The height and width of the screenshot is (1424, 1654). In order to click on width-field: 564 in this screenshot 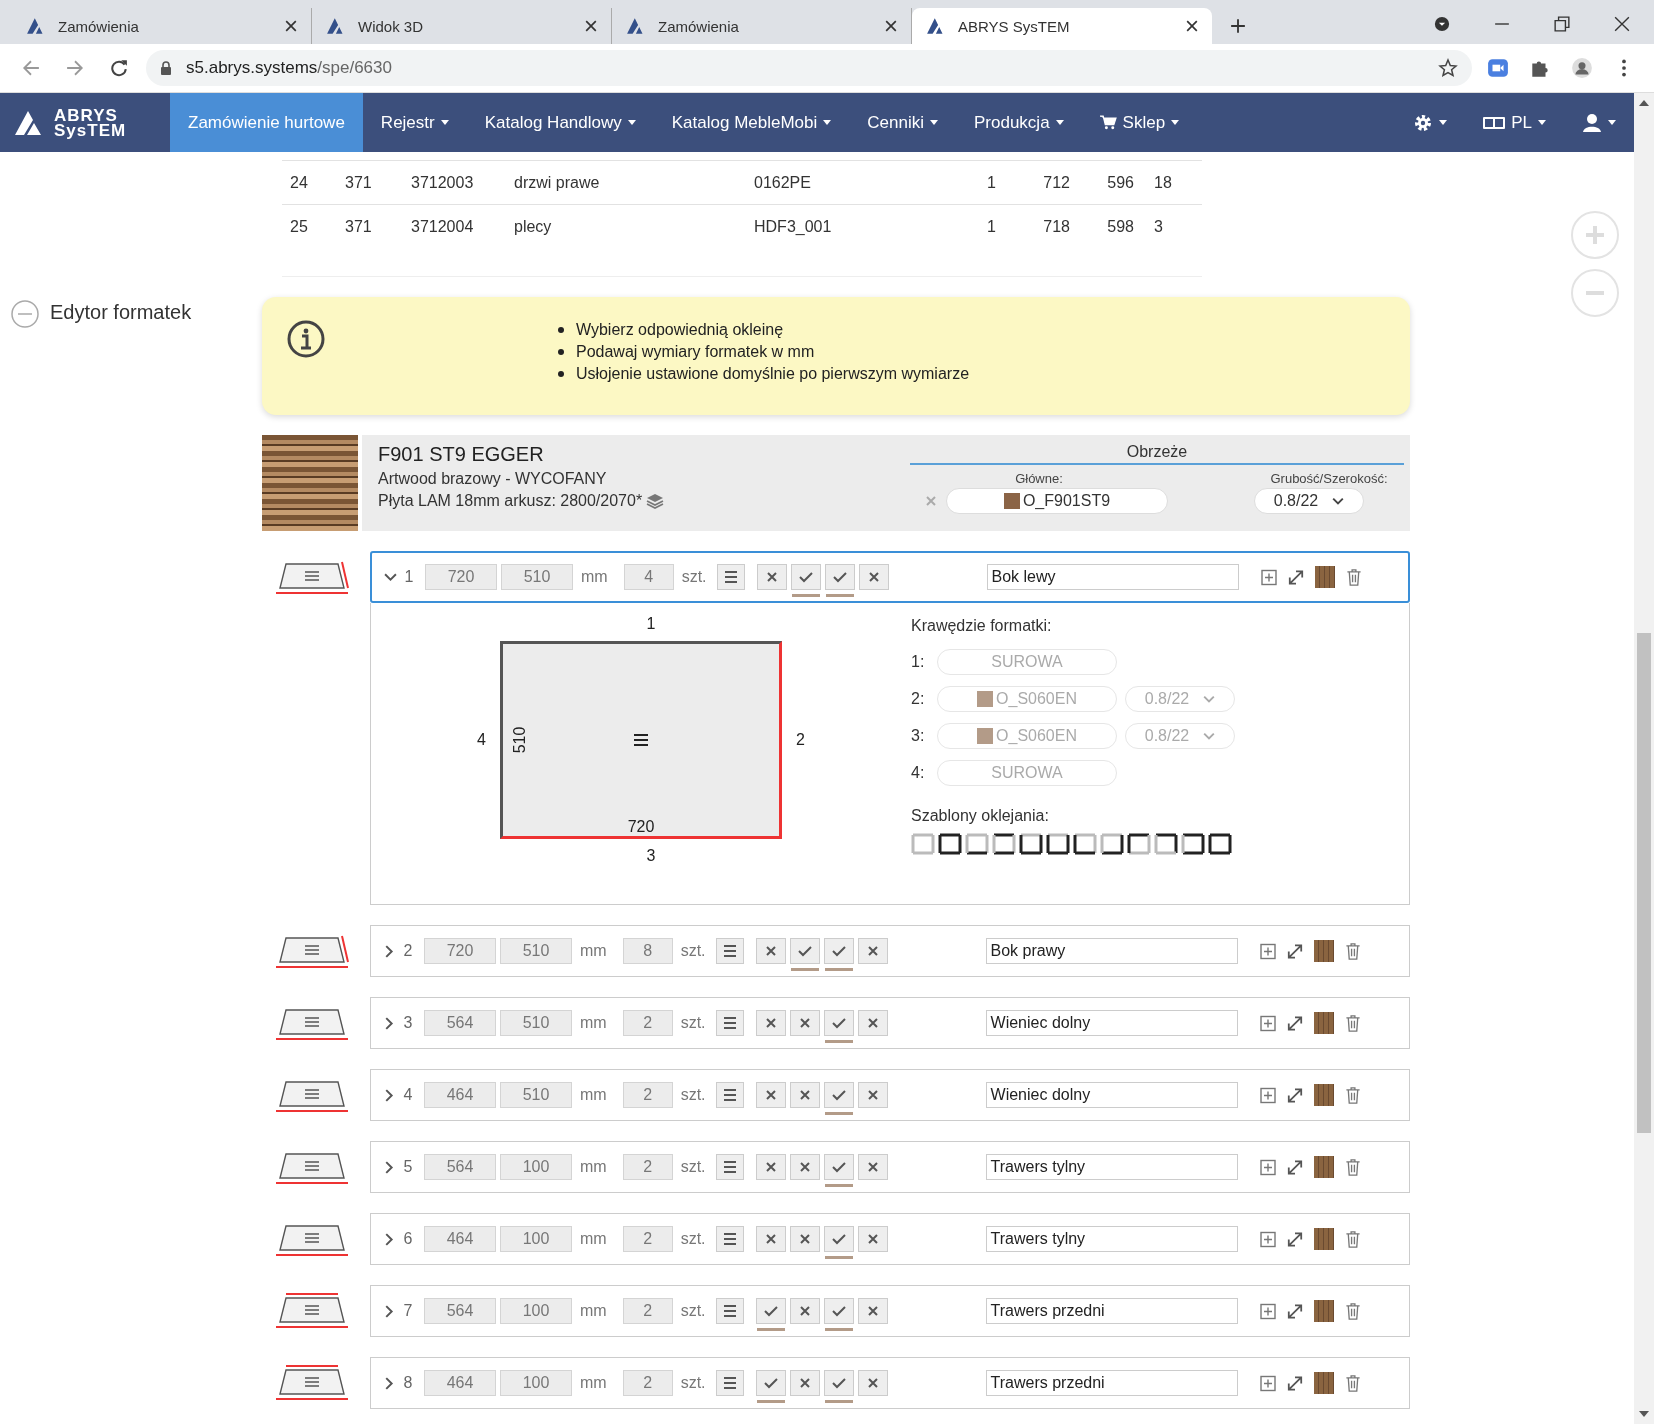, I will do `click(460, 1311)`.